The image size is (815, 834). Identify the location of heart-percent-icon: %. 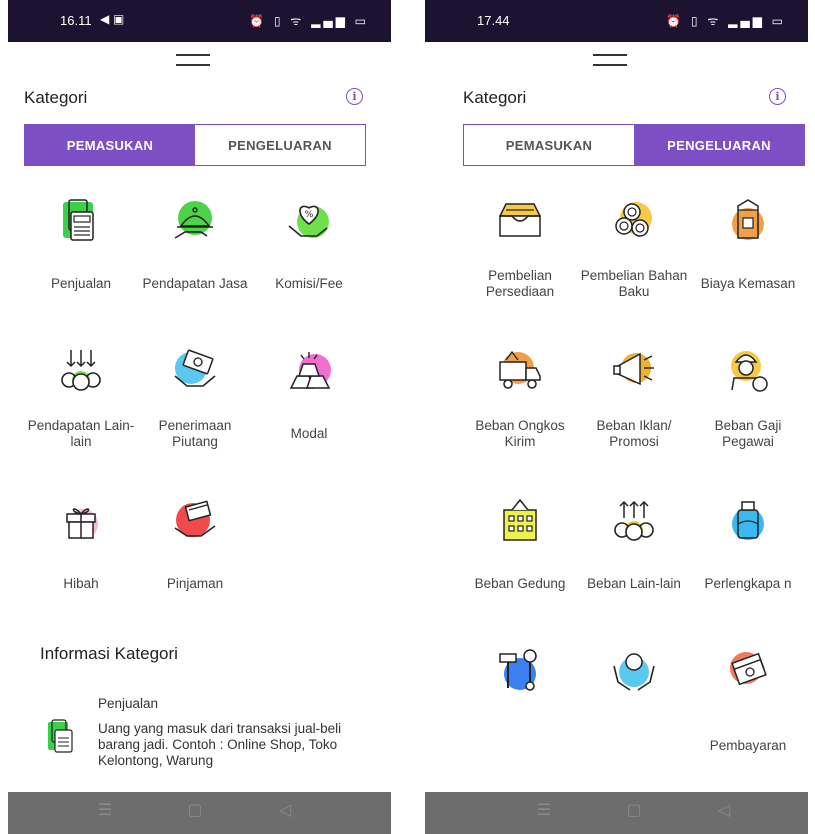
(308, 221).